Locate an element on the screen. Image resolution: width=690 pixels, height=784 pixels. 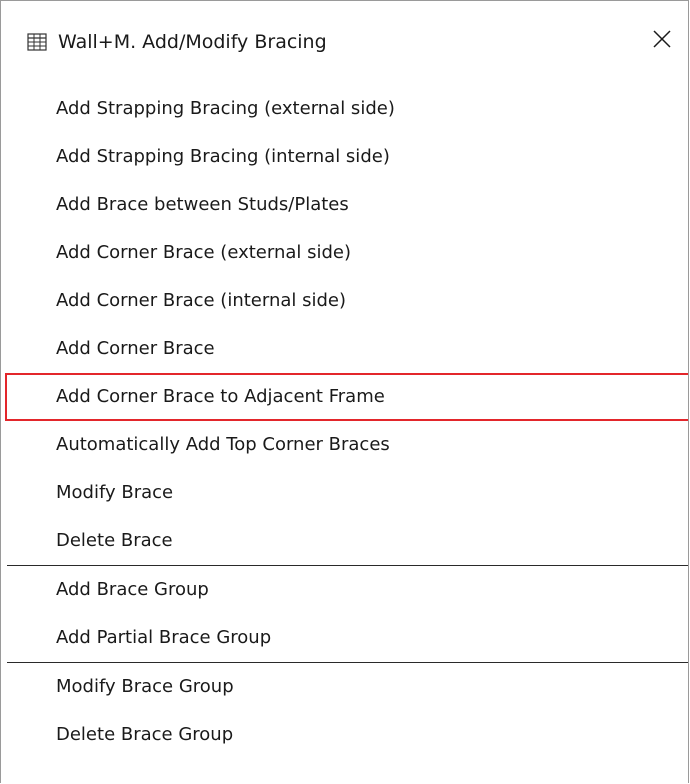
menu-item-add-corner-brace-internal: Add Corner Brace (internal side) is located at coordinates (344, 301).